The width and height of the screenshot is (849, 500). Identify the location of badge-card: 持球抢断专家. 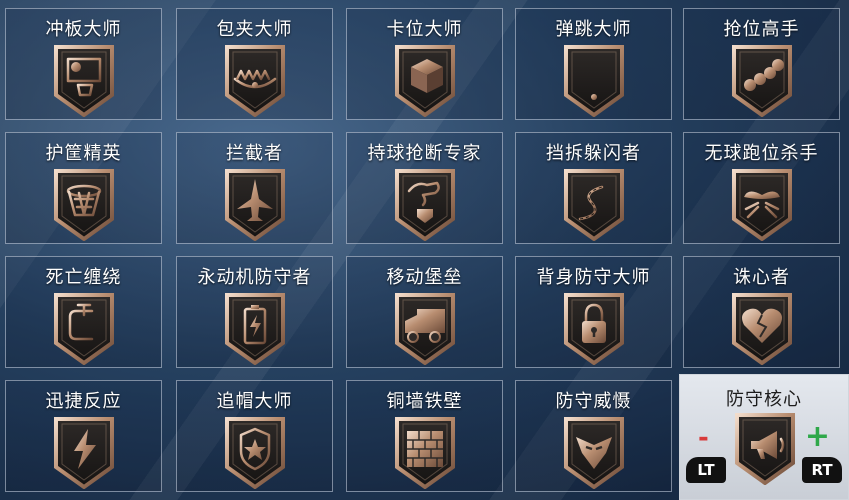
(424, 188).